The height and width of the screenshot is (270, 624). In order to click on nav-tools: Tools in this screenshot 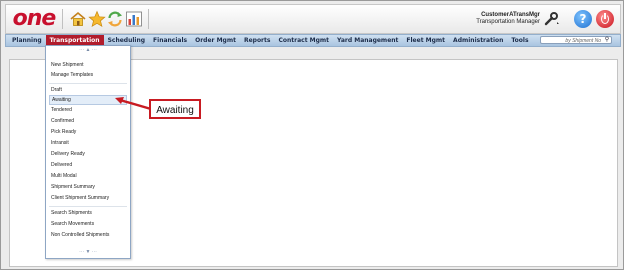, I will do `click(519, 40)`.